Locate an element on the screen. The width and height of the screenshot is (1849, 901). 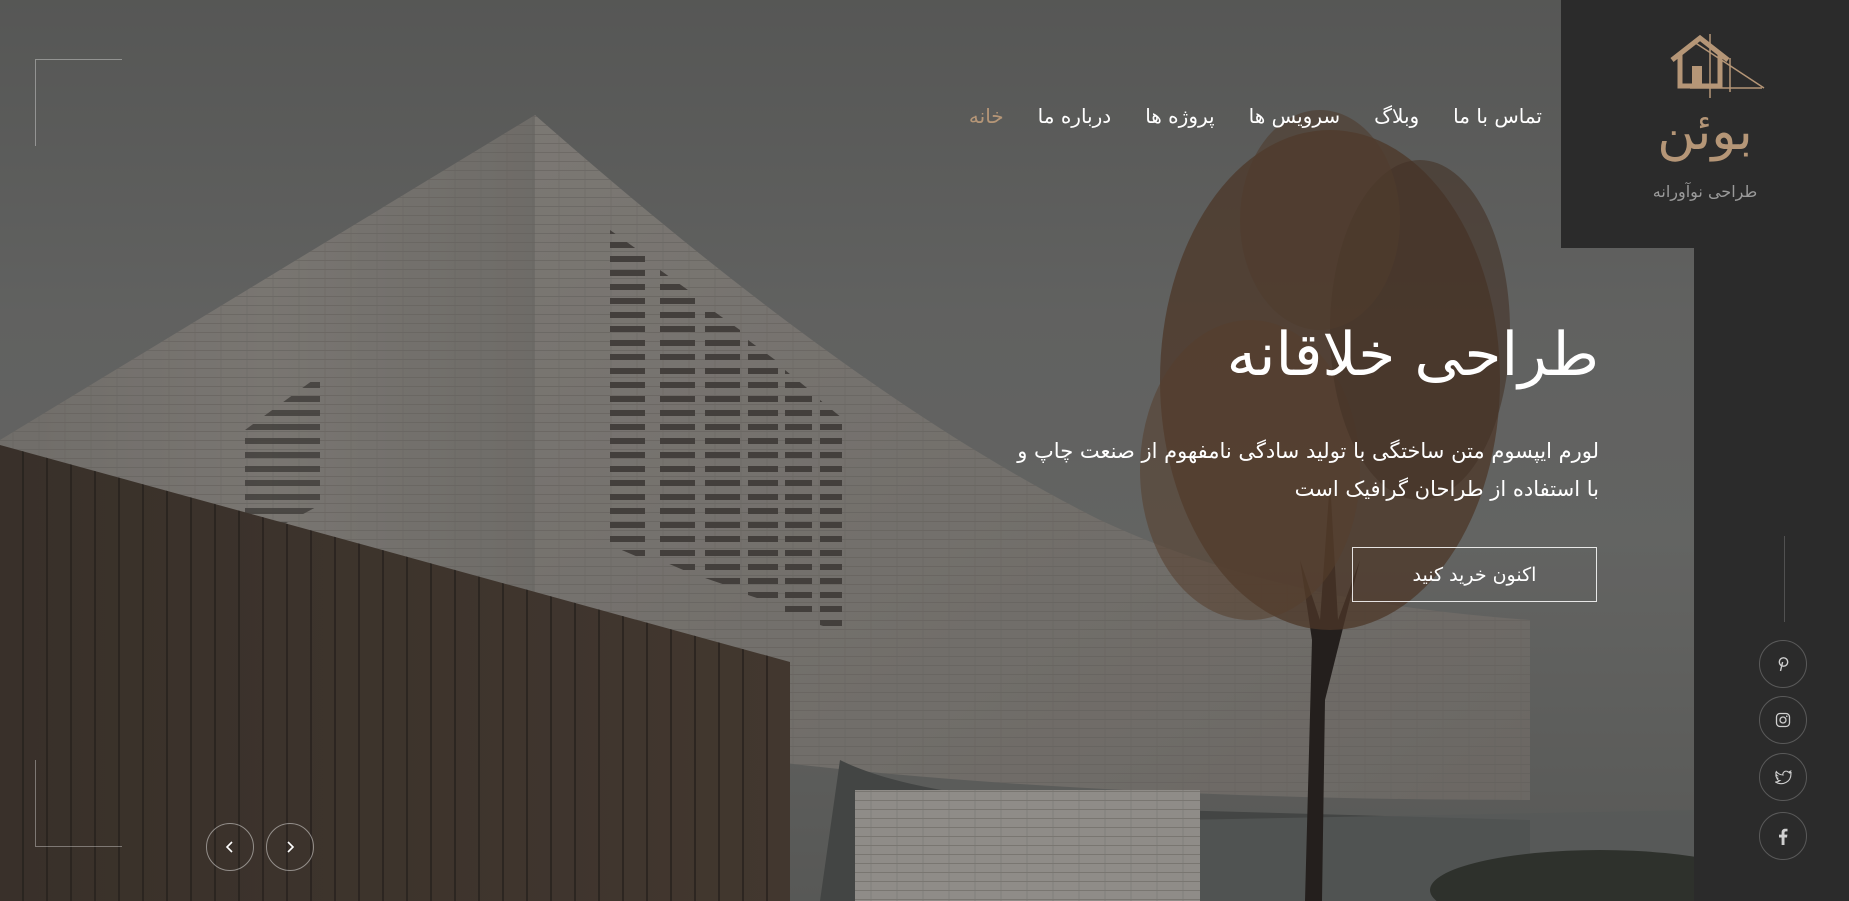
instagram-button is located at coordinates (1783, 720).